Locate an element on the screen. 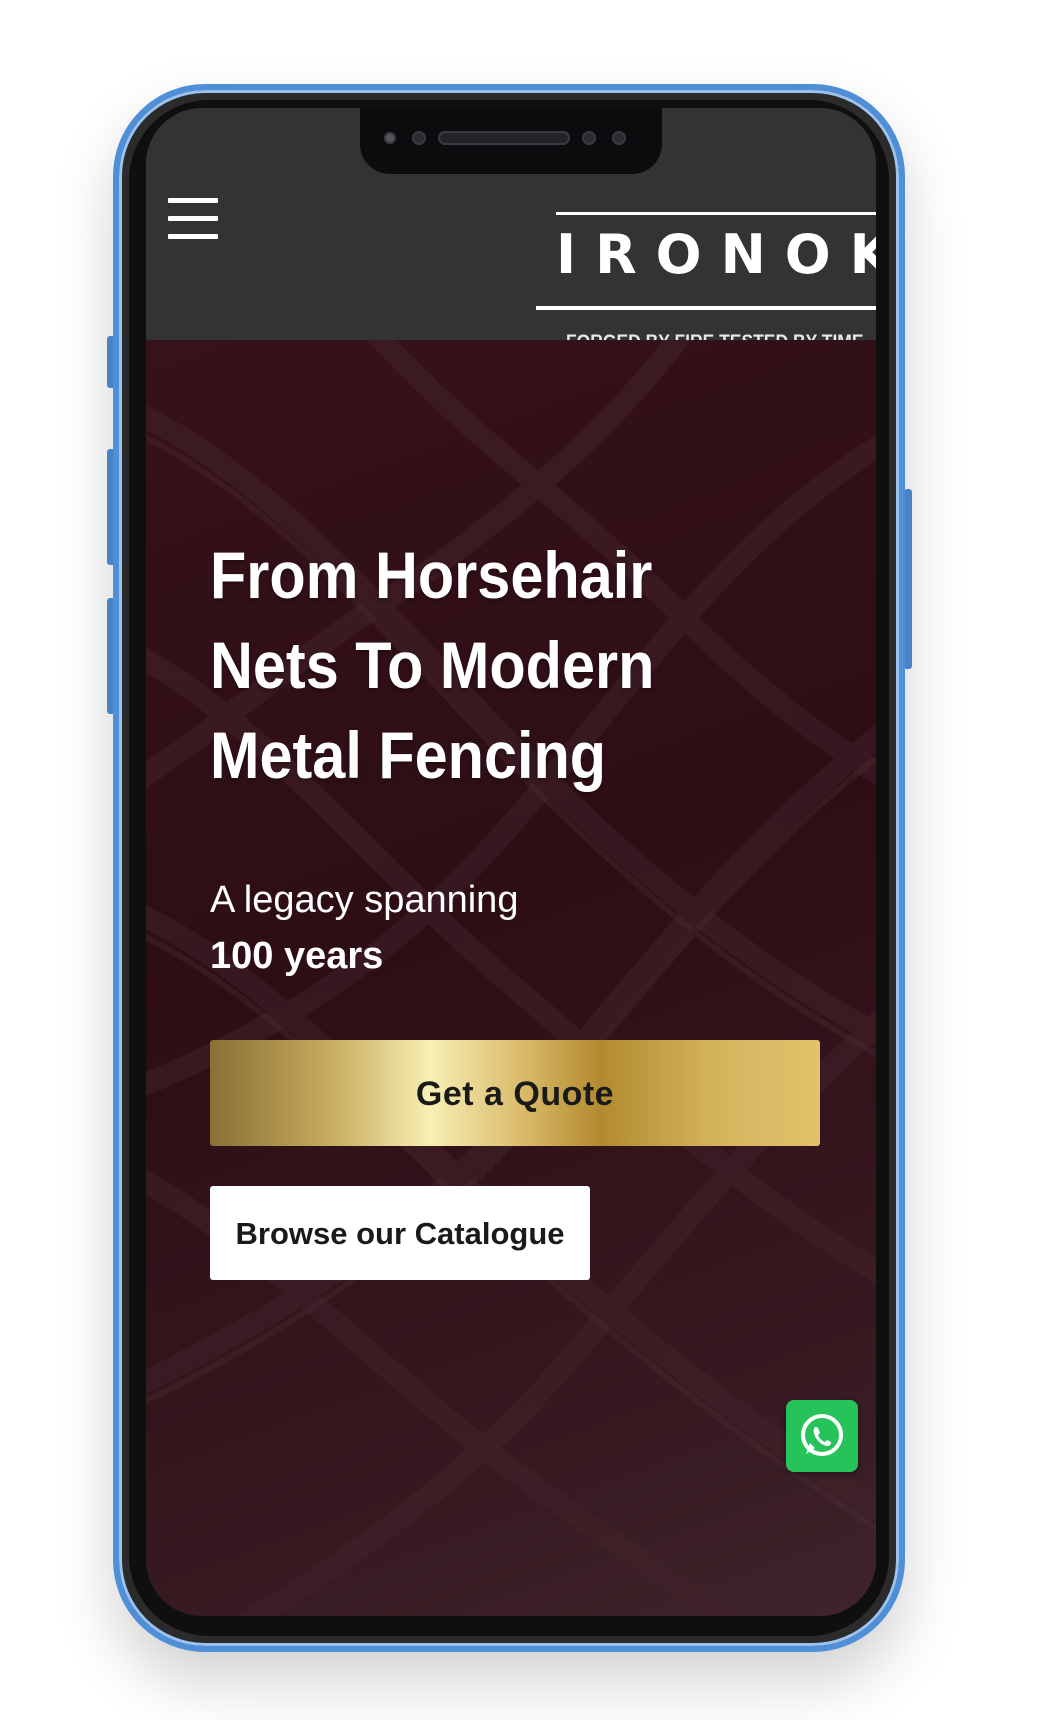 The height and width of the screenshot is (1720, 1039). whatsapp-glyph is located at coordinates (822, 1435).